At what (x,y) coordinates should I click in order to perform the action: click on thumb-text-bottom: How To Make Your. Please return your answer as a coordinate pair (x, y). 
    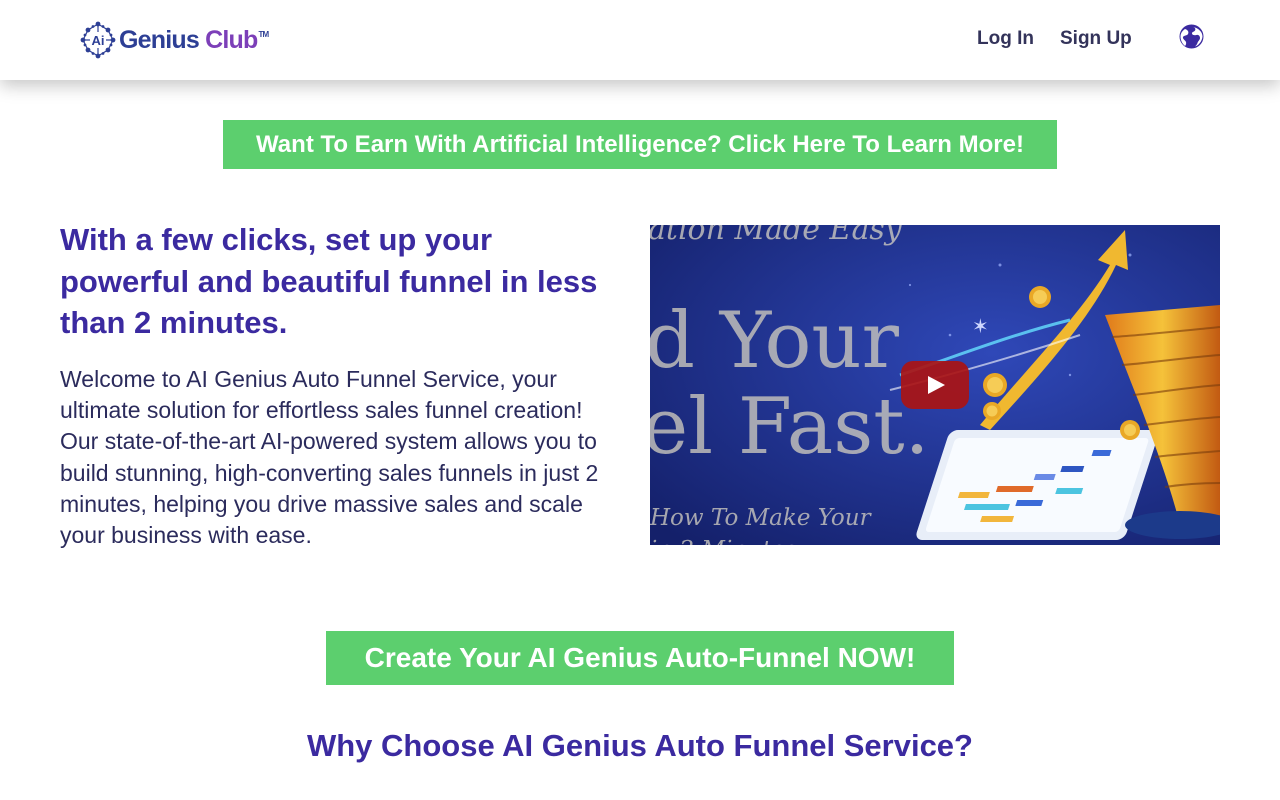
    Looking at the image, I should click on (761, 518).